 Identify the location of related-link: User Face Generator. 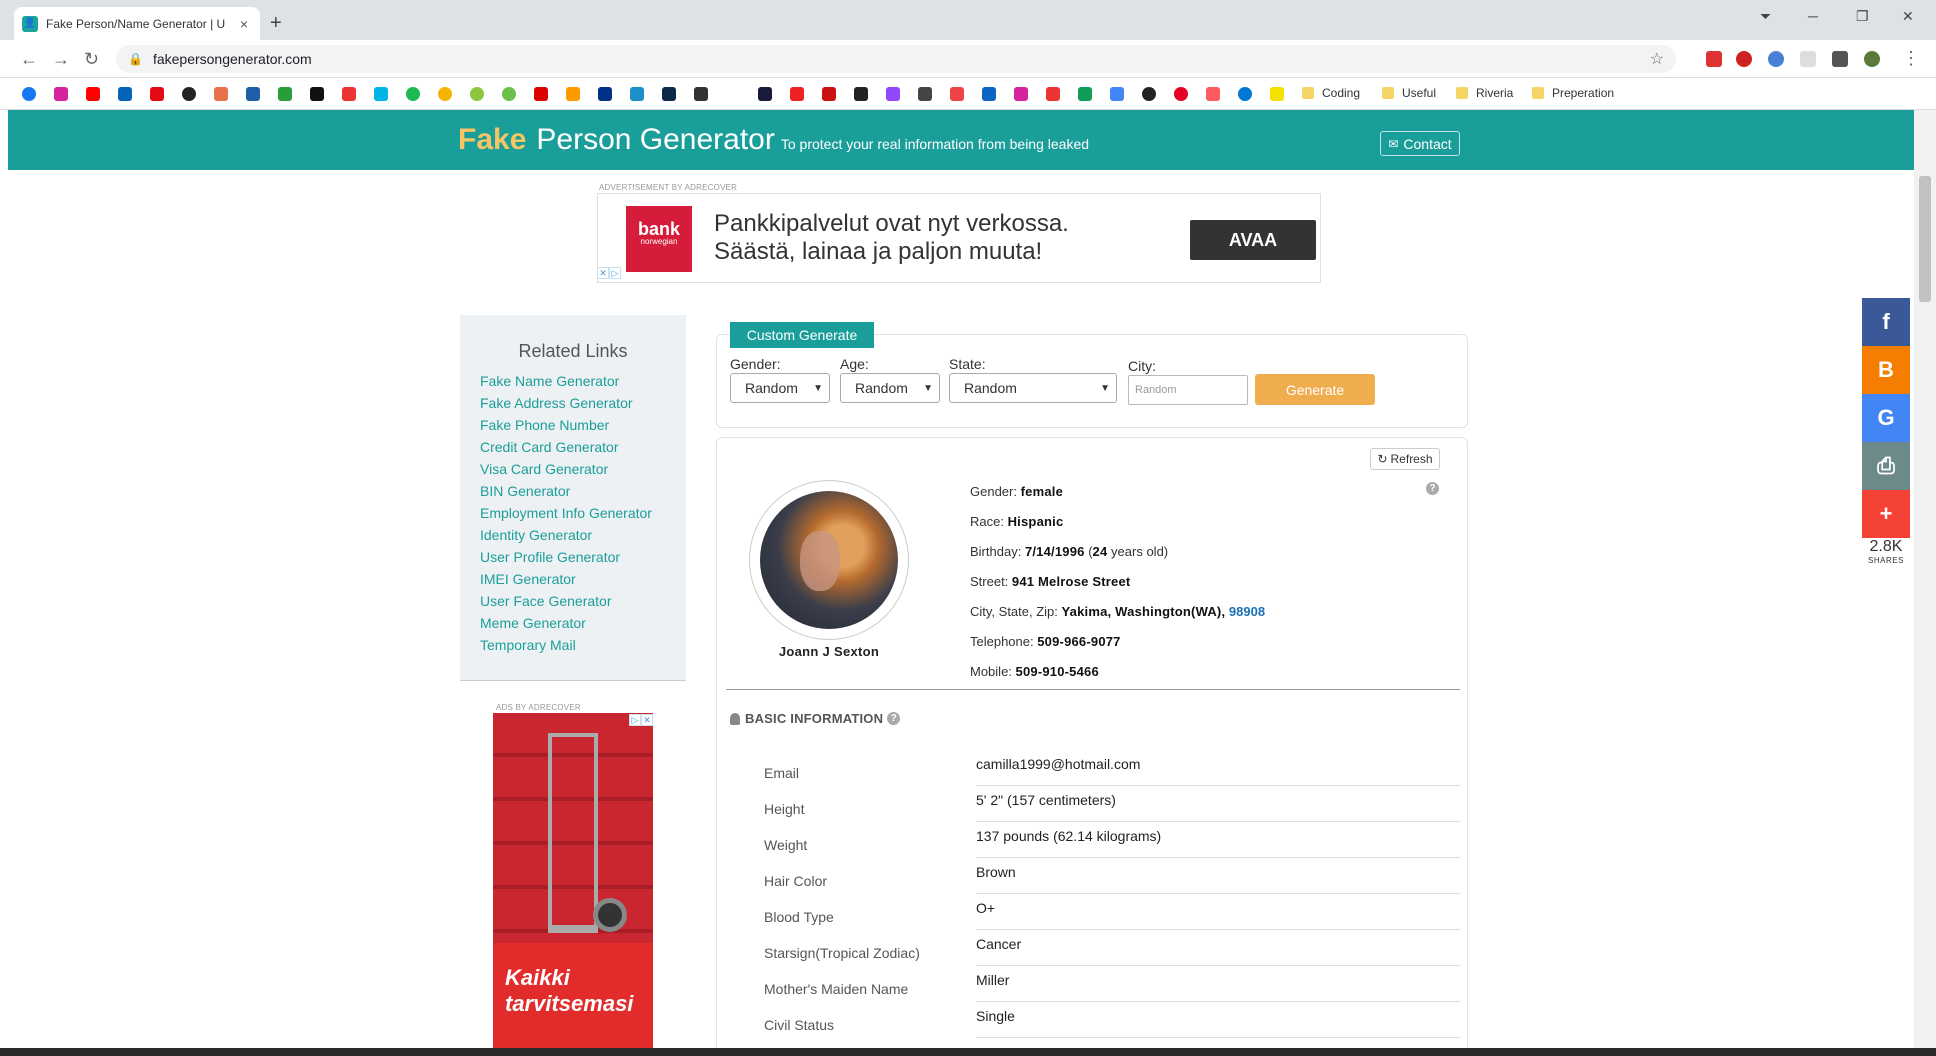
(583, 601).